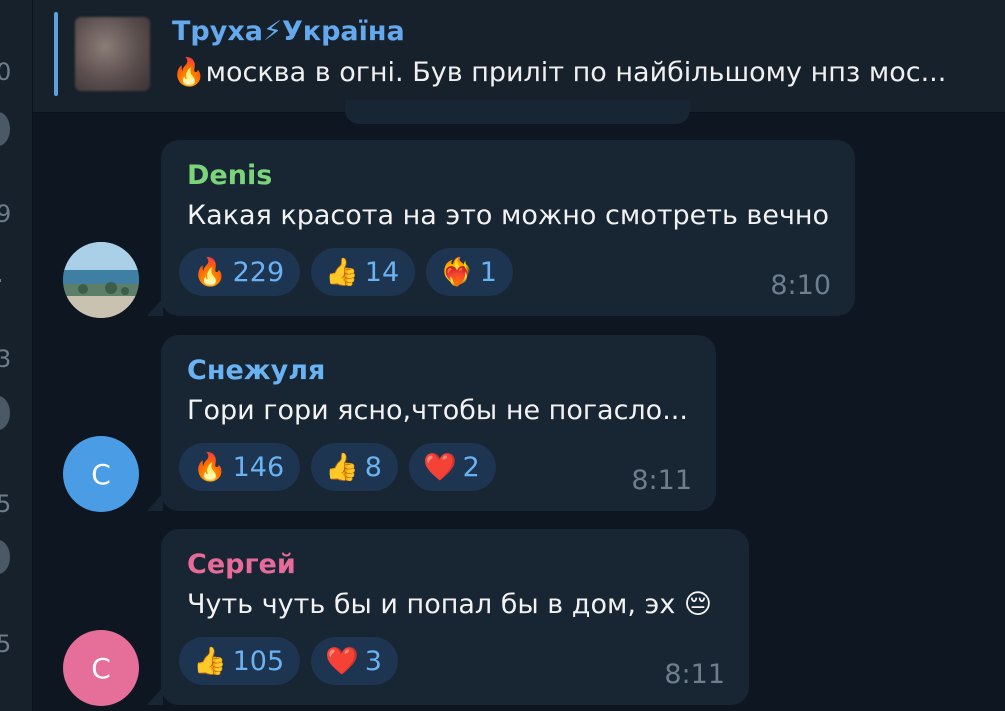 The height and width of the screenshot is (711, 1005). Describe the element at coordinates (471, 467) in the screenshot. I see `reaction-count: 2` at that location.